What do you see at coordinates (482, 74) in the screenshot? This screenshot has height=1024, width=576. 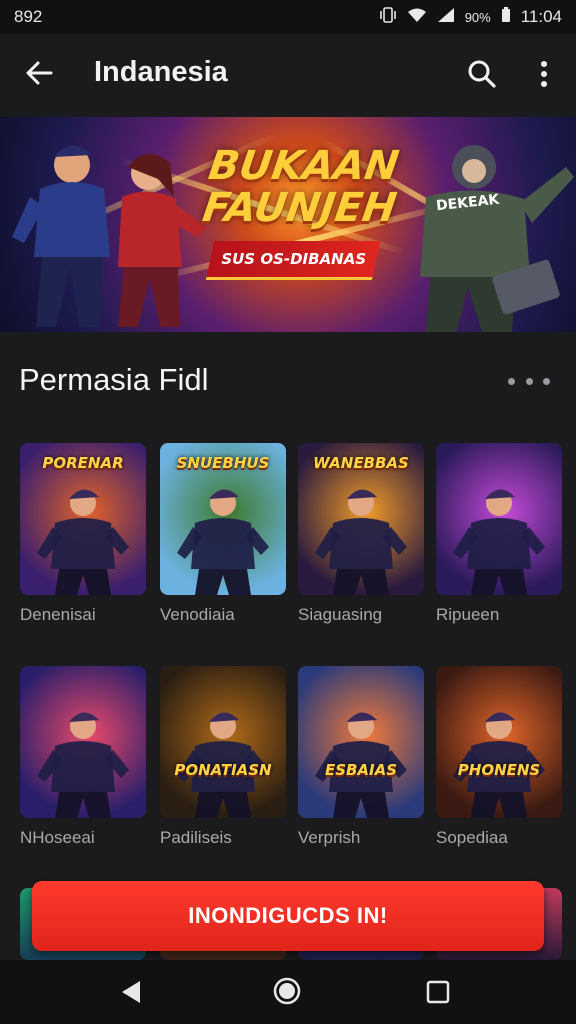 I see `search-icon` at bounding box center [482, 74].